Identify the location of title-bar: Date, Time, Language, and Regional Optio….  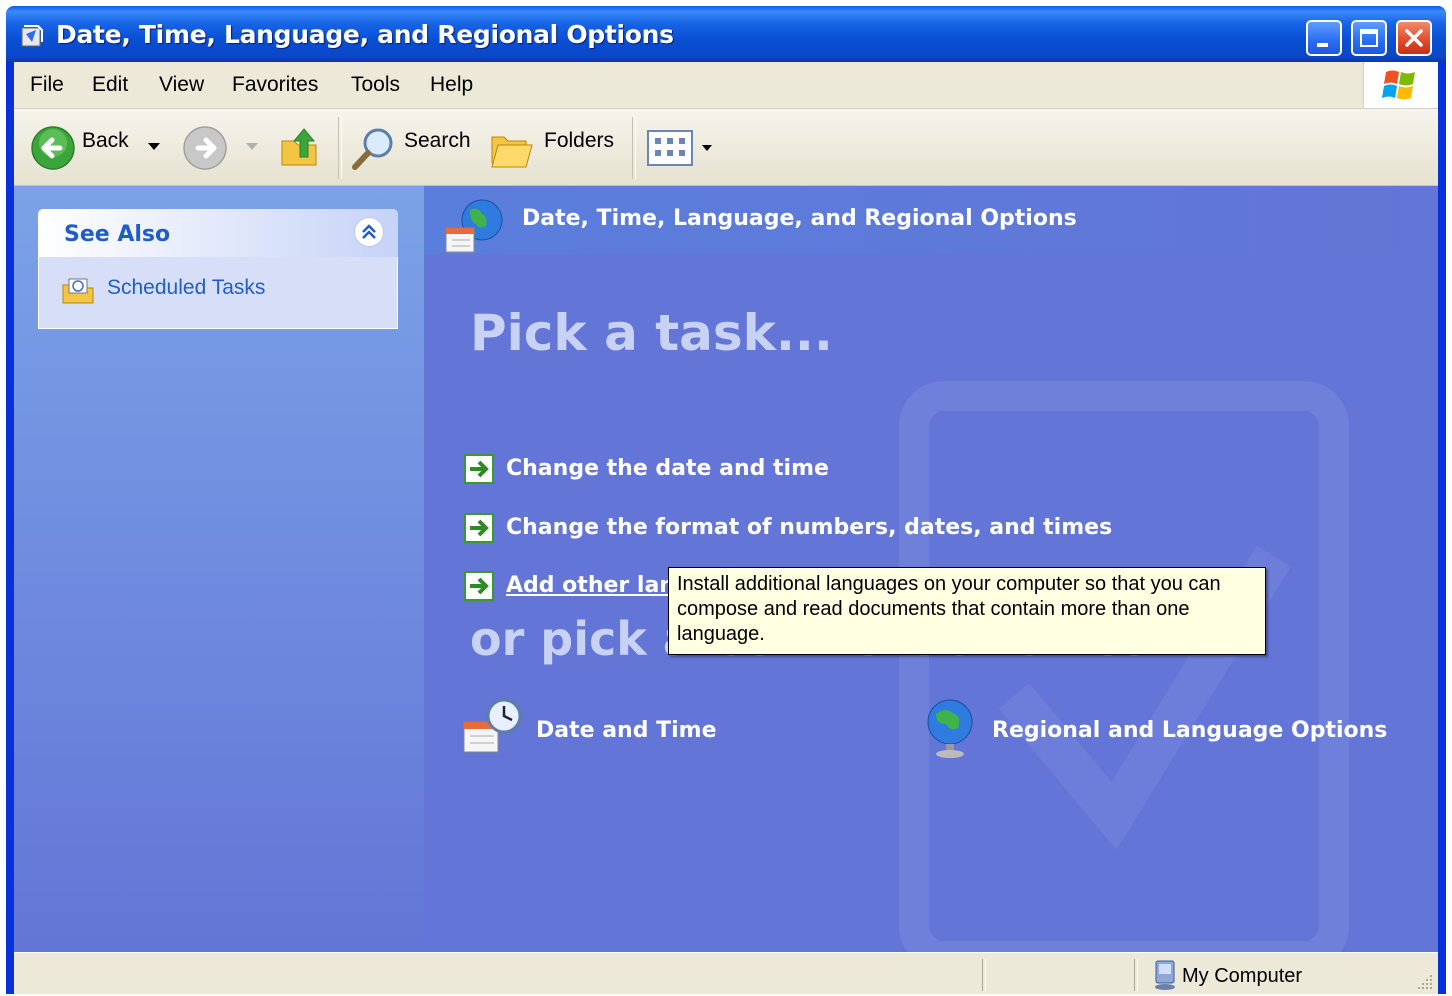
(726, 34).